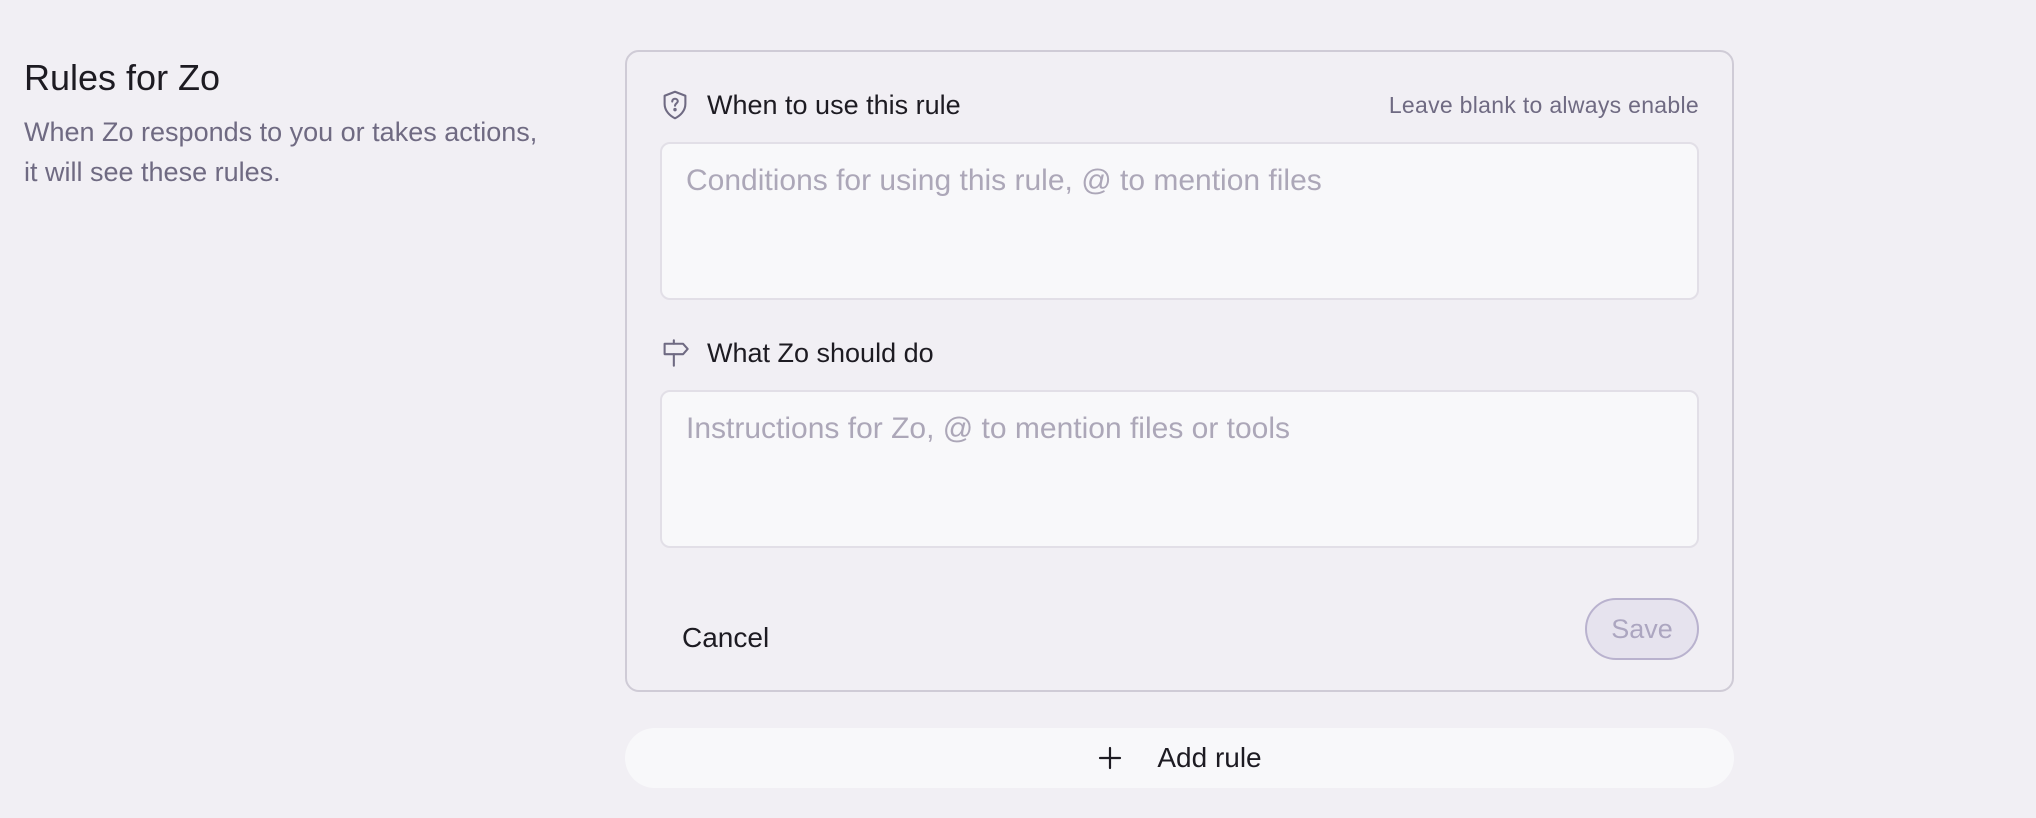 Image resolution: width=2036 pixels, height=818 pixels. I want to click on signpost-icon, so click(675, 353).